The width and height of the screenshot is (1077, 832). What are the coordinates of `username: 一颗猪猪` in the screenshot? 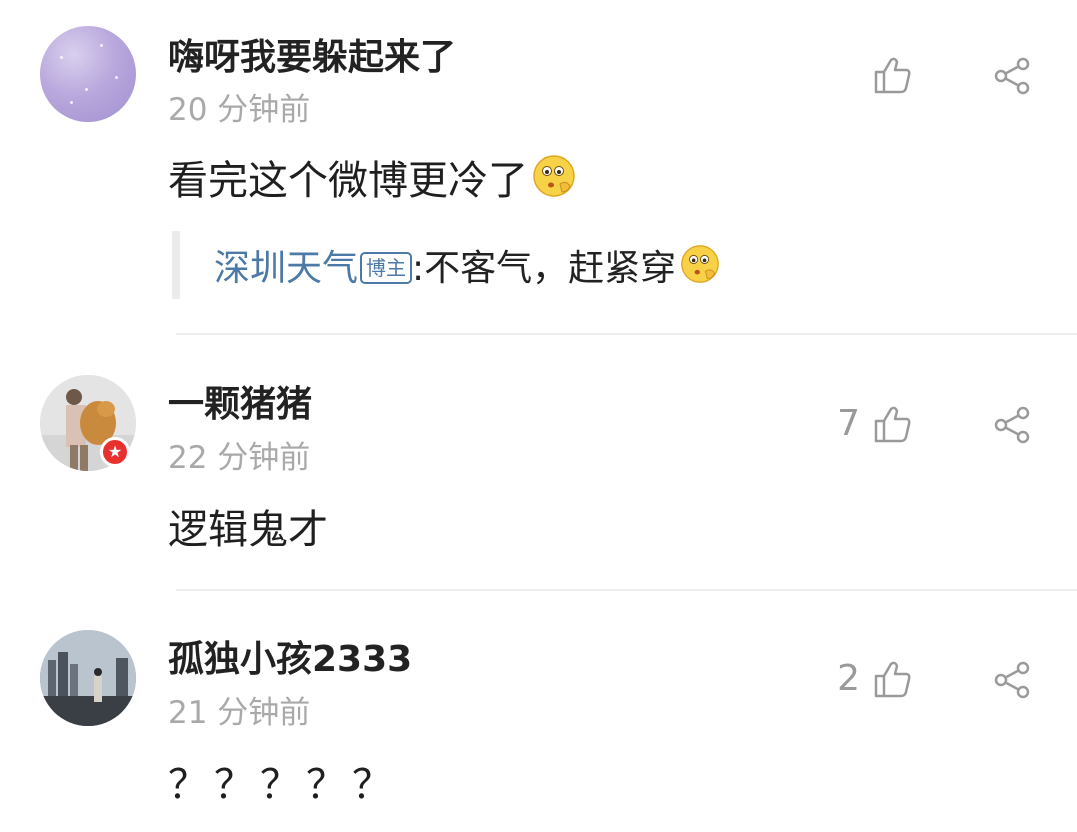 It's located at (240, 401).